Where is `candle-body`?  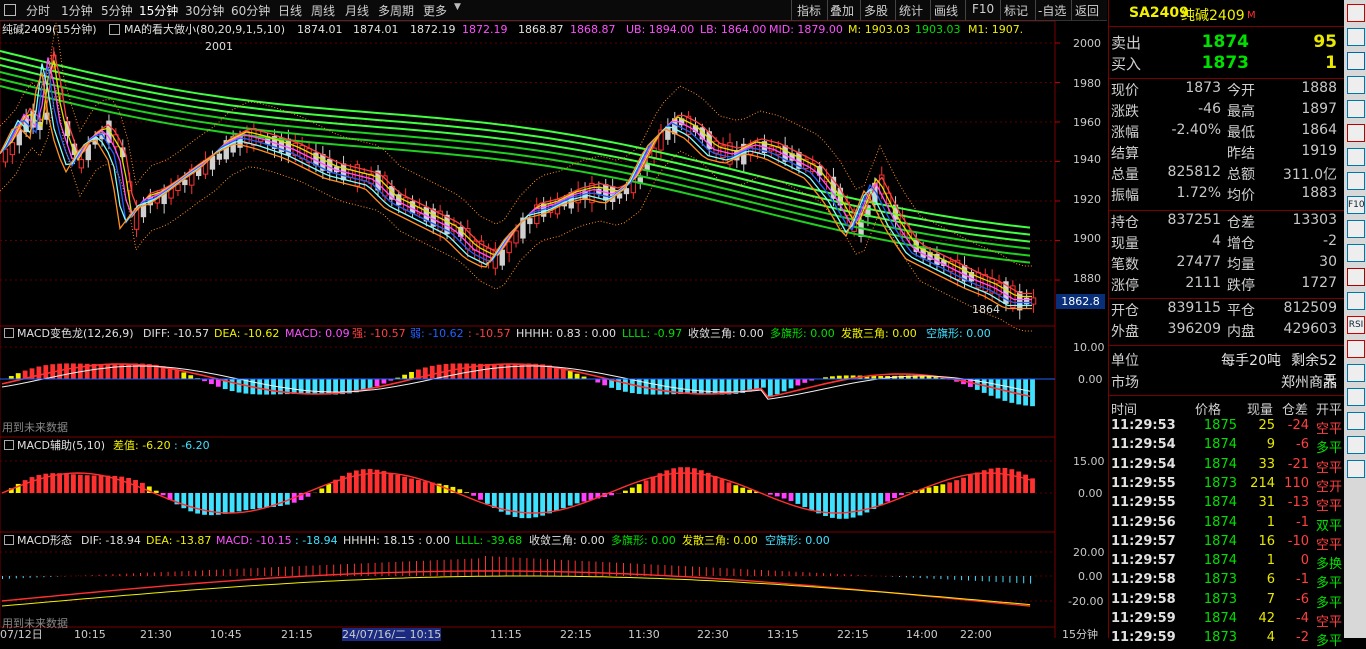
candle-body is located at coordinates (81, 164).